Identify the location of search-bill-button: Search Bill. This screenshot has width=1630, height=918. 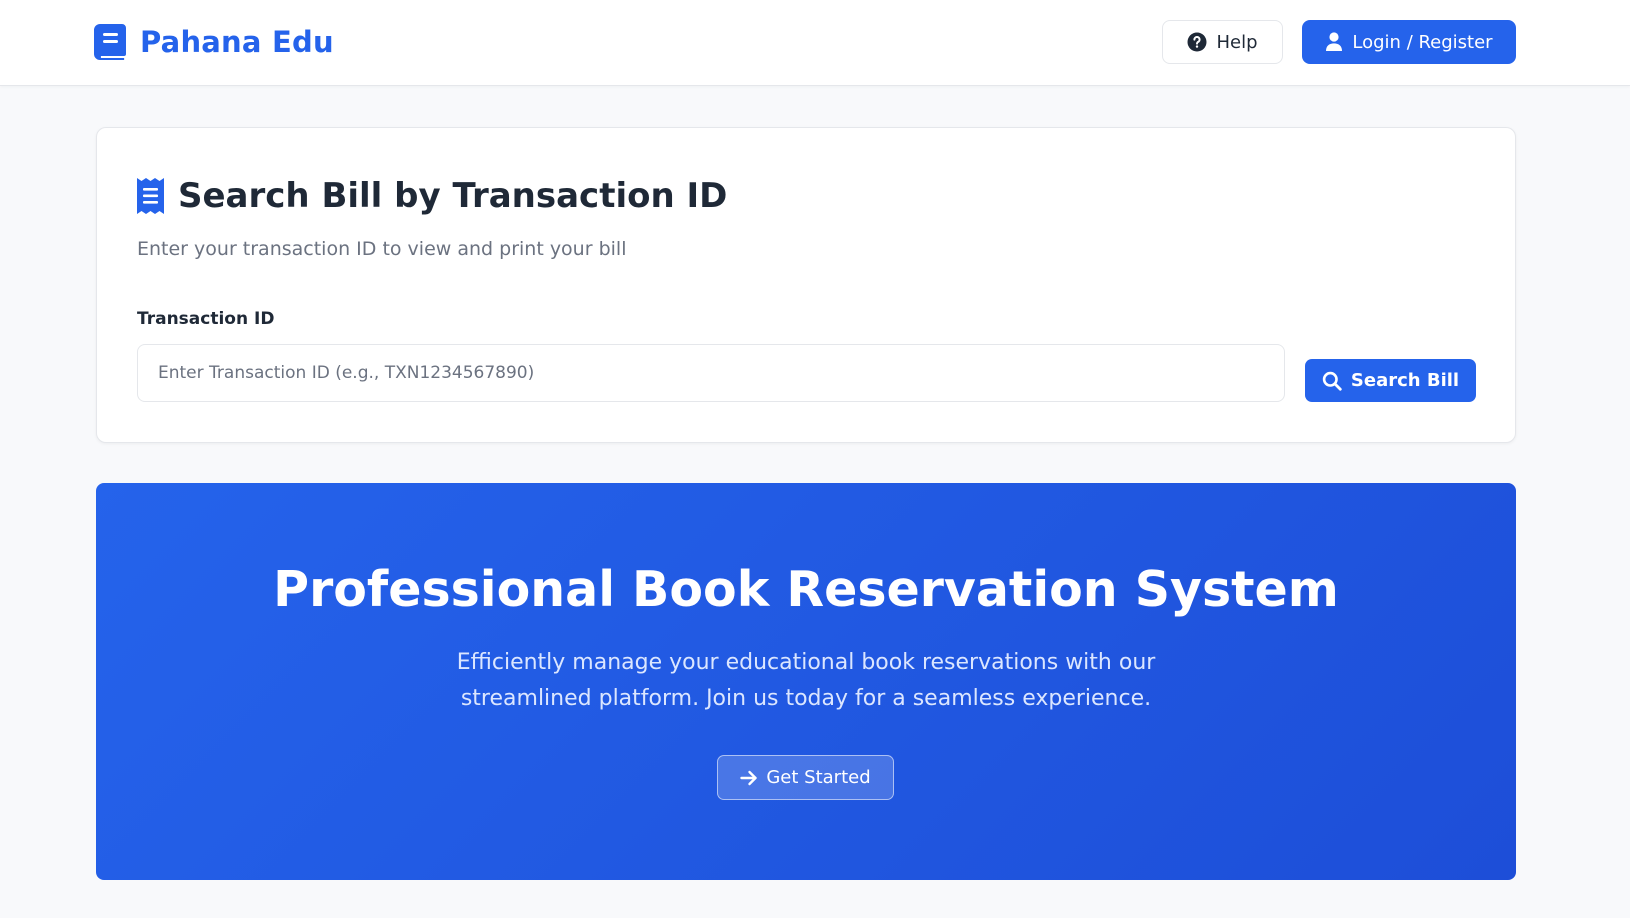
(1390, 380).